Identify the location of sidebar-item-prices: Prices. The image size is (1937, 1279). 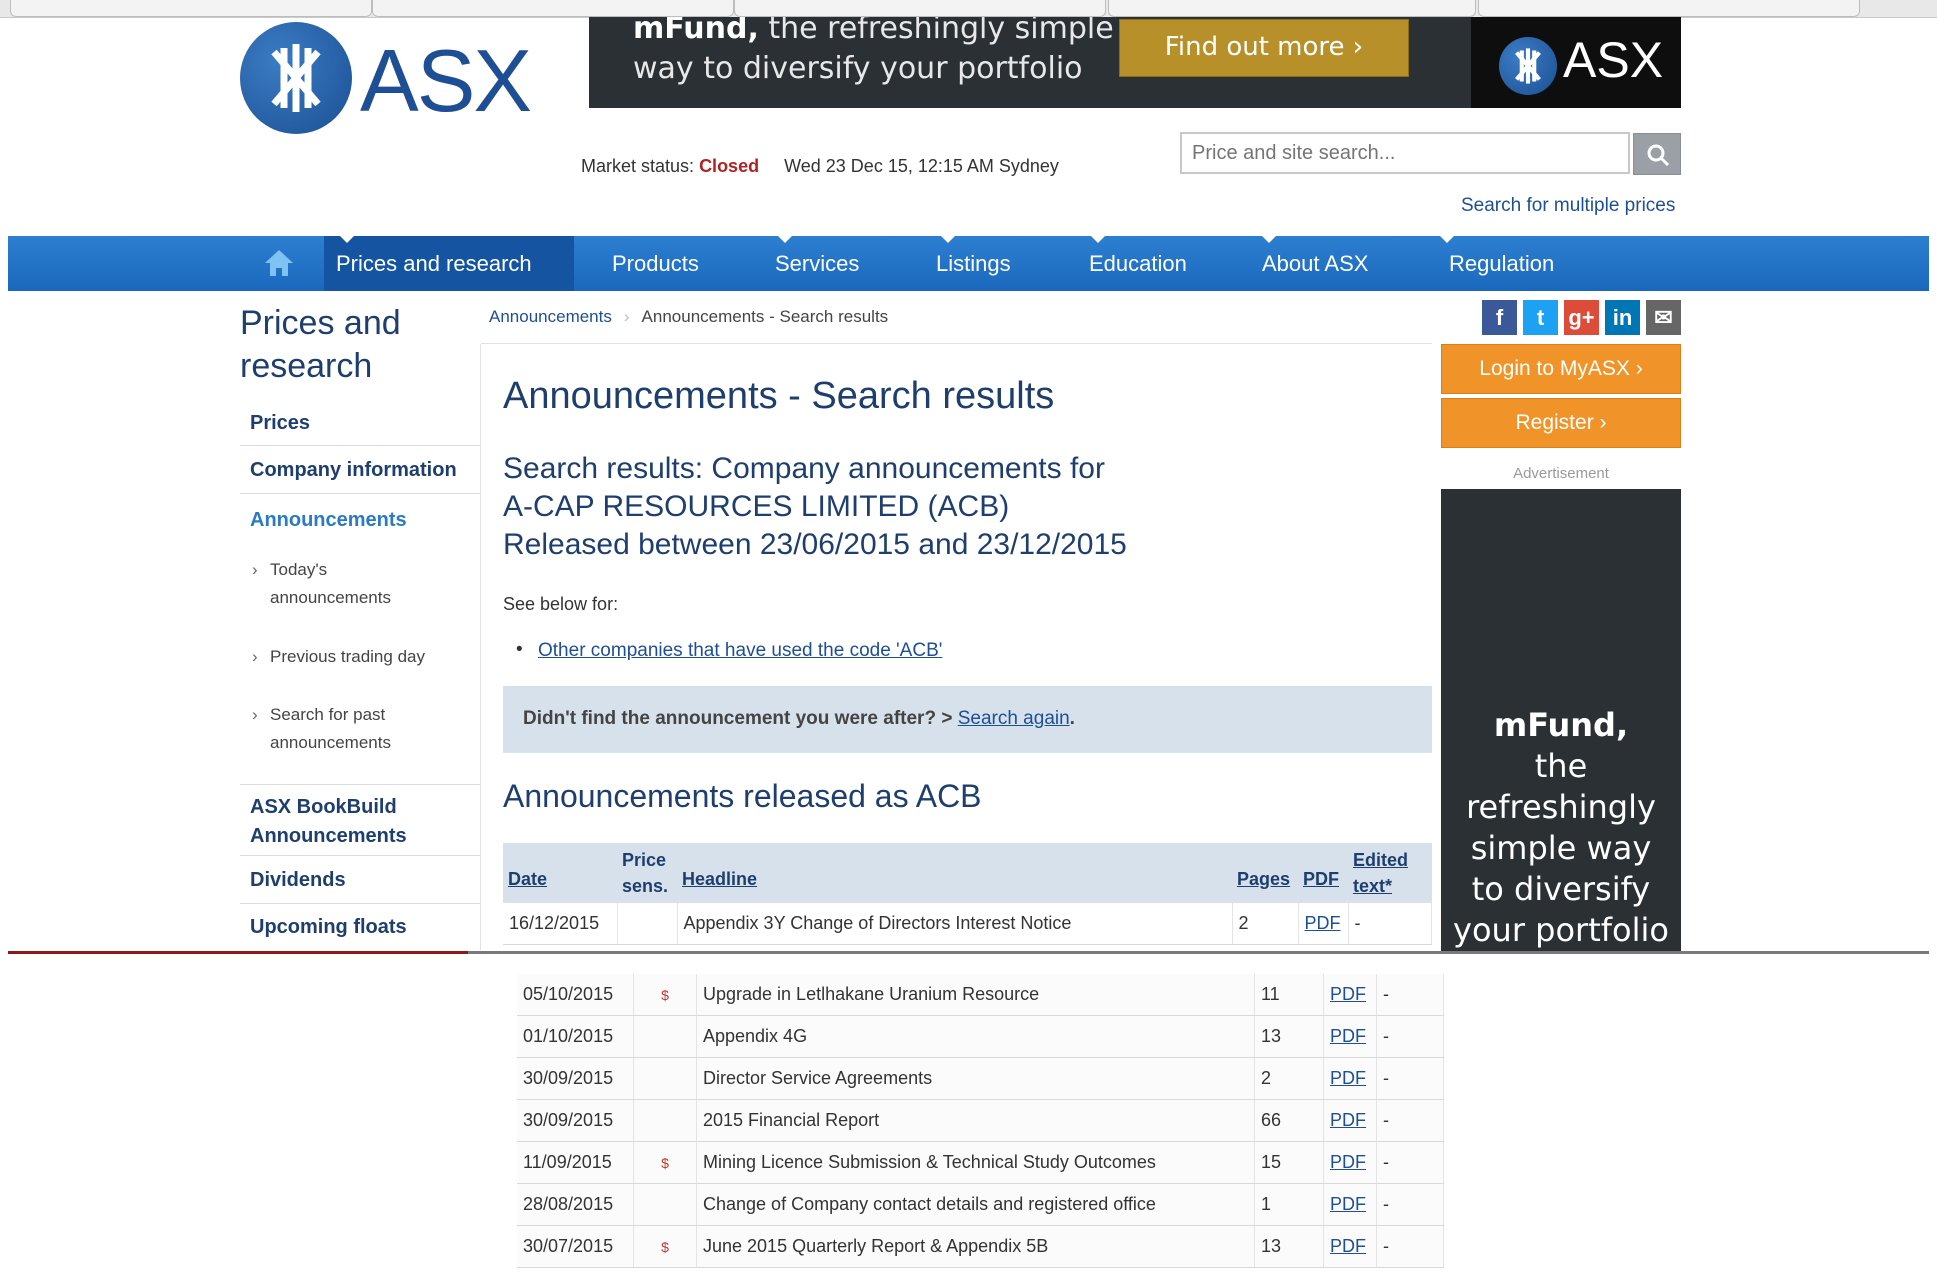
(360, 423).